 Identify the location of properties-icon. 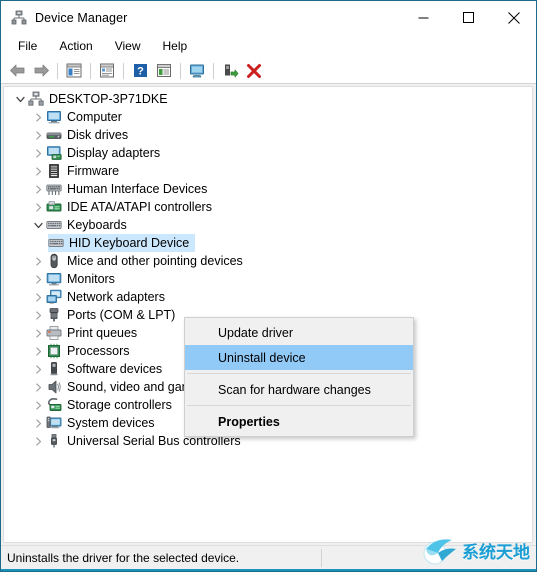
(107, 71).